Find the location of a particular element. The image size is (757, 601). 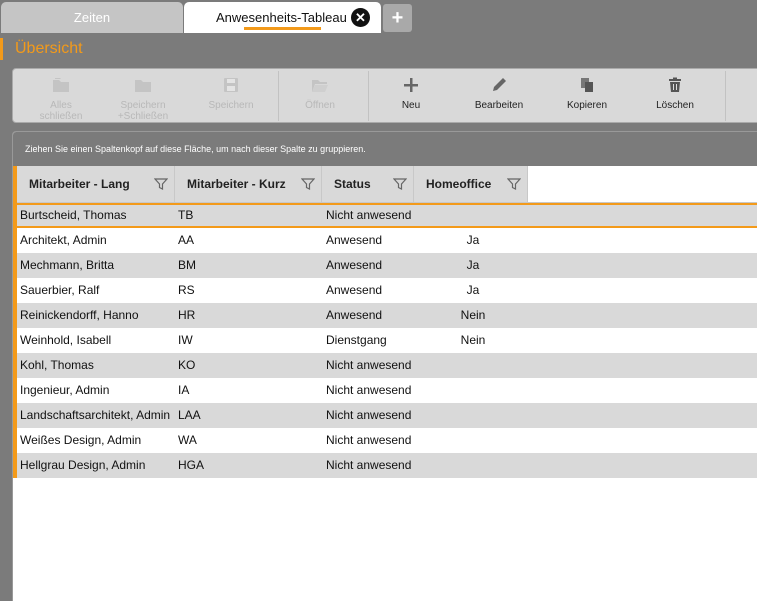

save-close-button: Speichern +Schließen is located at coordinates (143, 95).